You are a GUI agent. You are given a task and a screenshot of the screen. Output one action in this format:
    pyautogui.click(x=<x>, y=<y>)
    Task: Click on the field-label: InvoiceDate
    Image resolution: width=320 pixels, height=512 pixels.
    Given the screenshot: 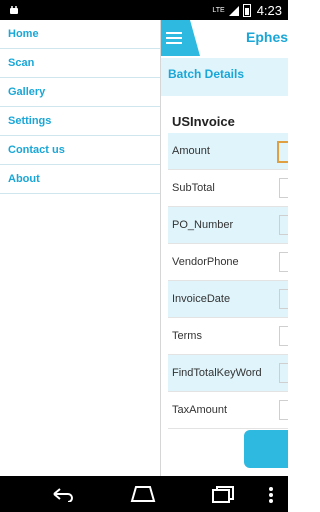 What is the action you would take?
    pyautogui.click(x=201, y=299)
    